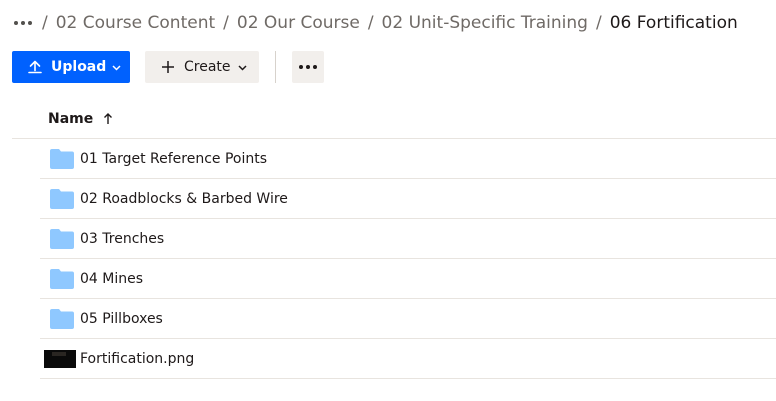  Describe the element at coordinates (184, 198) in the screenshot. I see `item-name: 02 Roadblocks & Barbed Wire` at that location.